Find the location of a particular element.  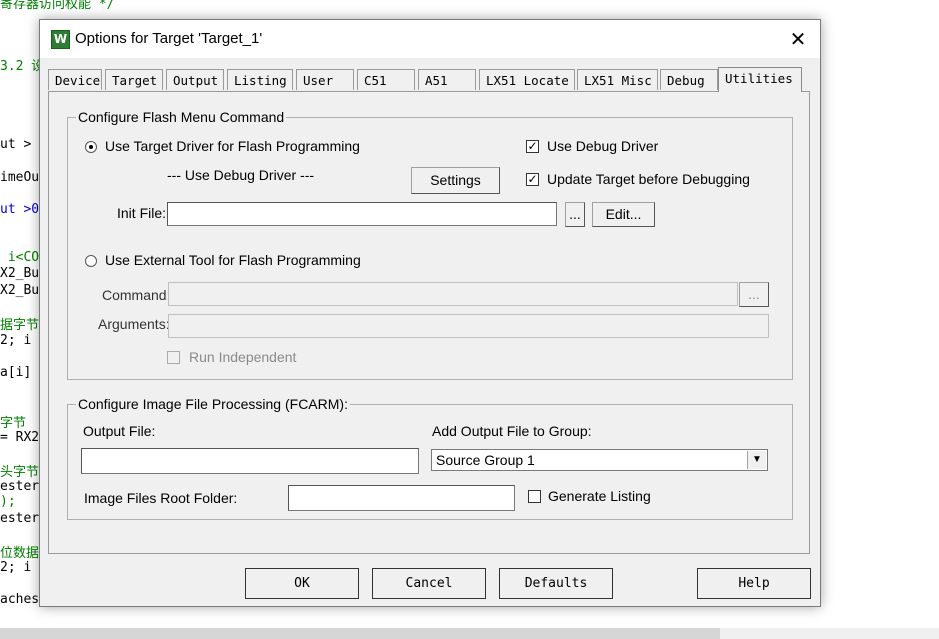

arguments-label: Arguments: is located at coordinates (134, 324).